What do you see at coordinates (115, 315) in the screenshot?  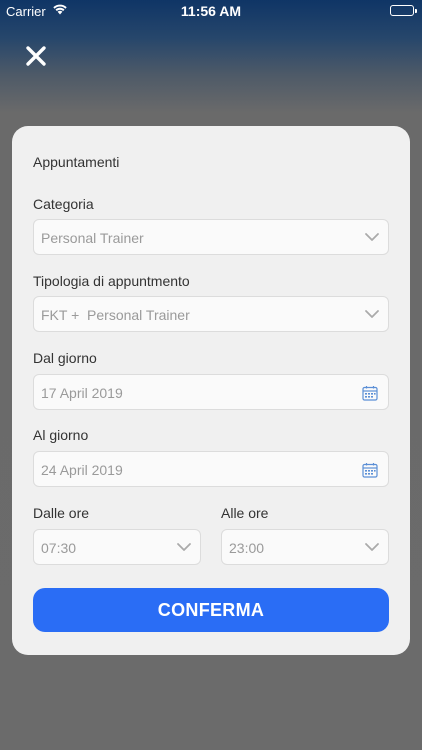 I see `appointment-type-value: FKT + Personal Trainer` at bounding box center [115, 315].